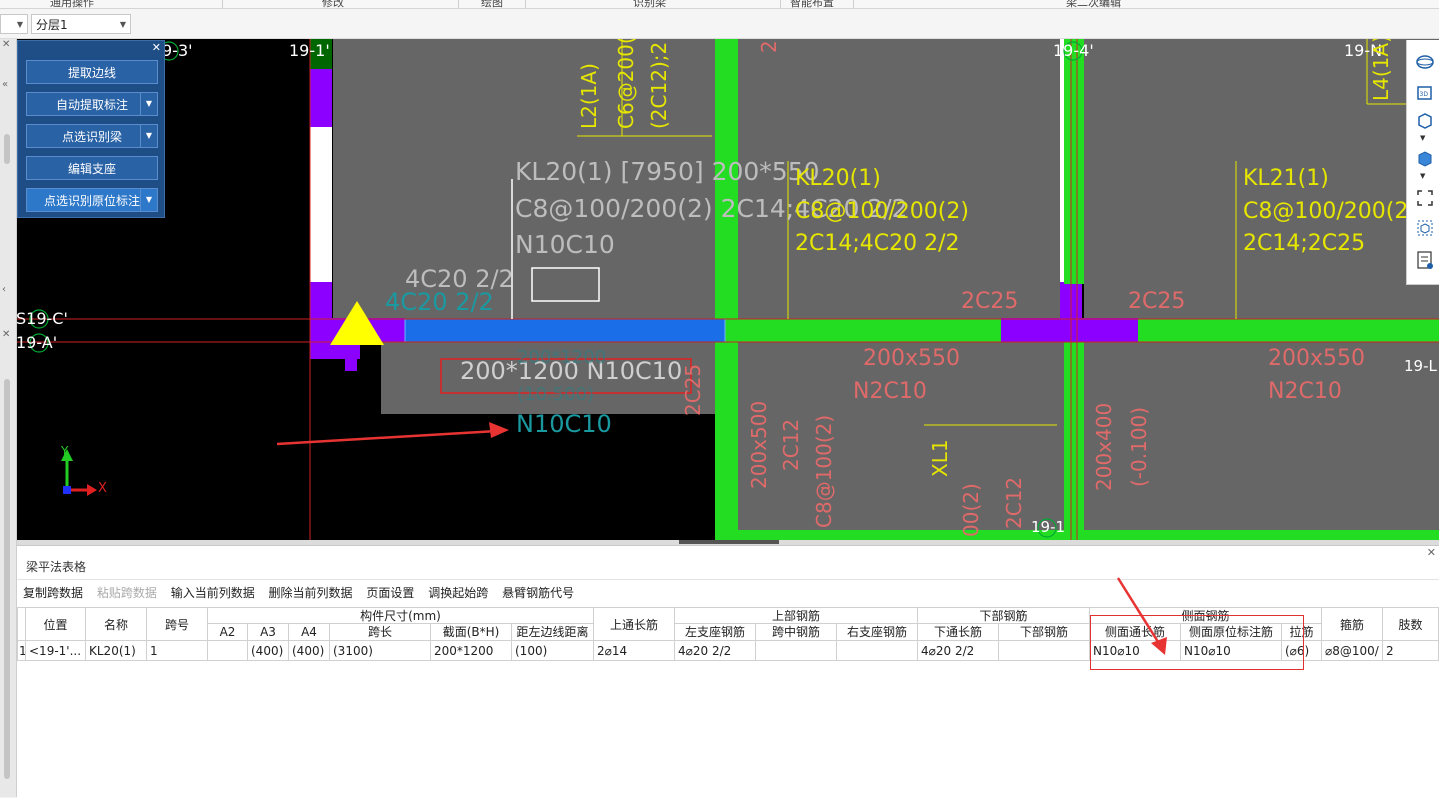 This screenshot has width=1439, height=798. Describe the element at coordinates (81, 24) in the screenshot. I see `floor-select: 分层1 ▼` at that location.